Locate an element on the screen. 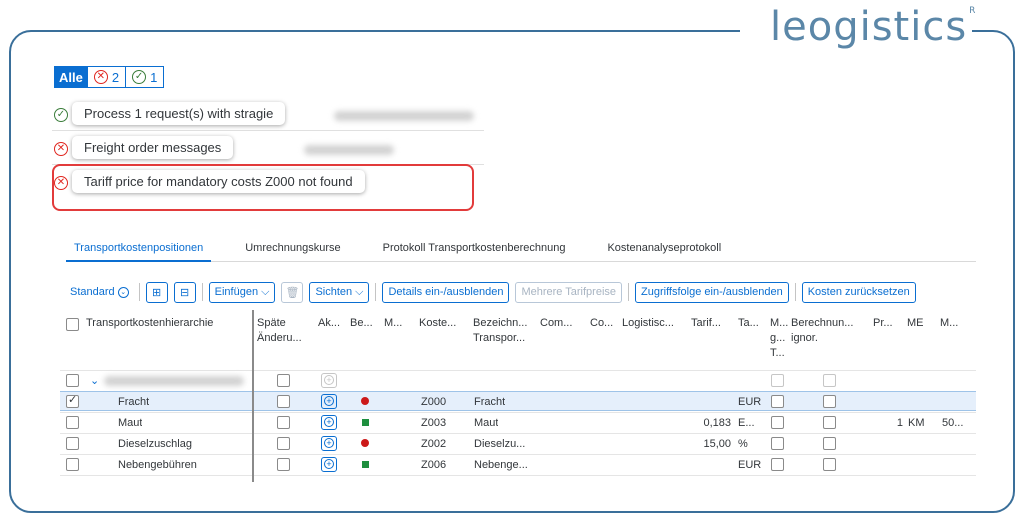  delete-button: 🗑 is located at coordinates (292, 292).